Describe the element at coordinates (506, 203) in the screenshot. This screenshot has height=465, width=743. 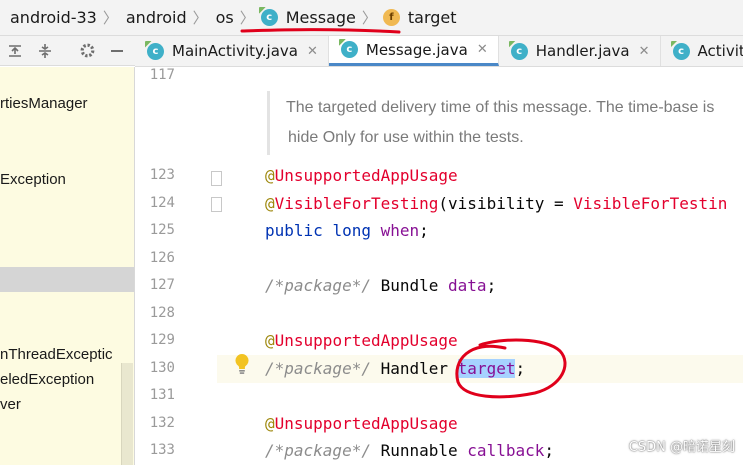
I see `code-text: (visibility =` at that location.